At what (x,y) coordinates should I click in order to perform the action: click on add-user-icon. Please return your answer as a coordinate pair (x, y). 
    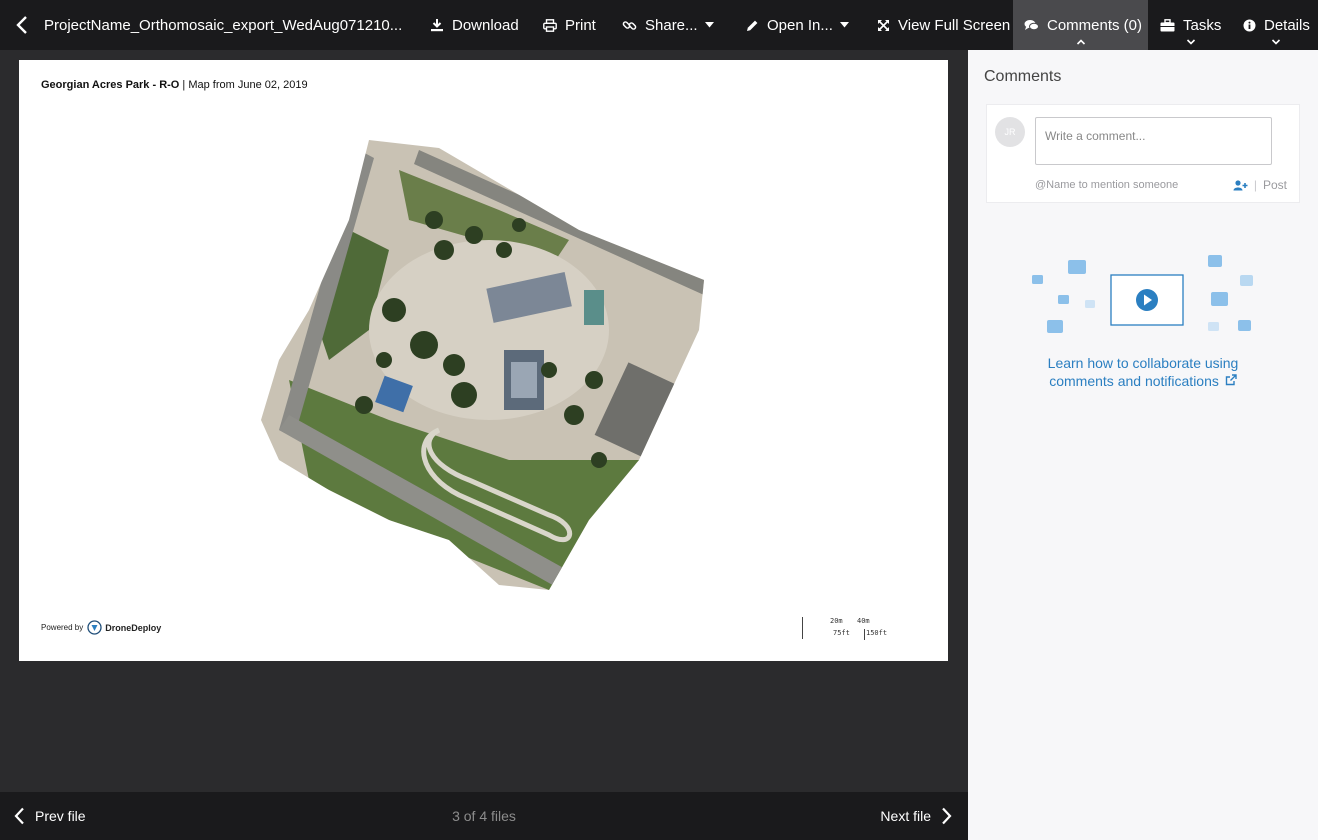
    Looking at the image, I should click on (1240, 185).